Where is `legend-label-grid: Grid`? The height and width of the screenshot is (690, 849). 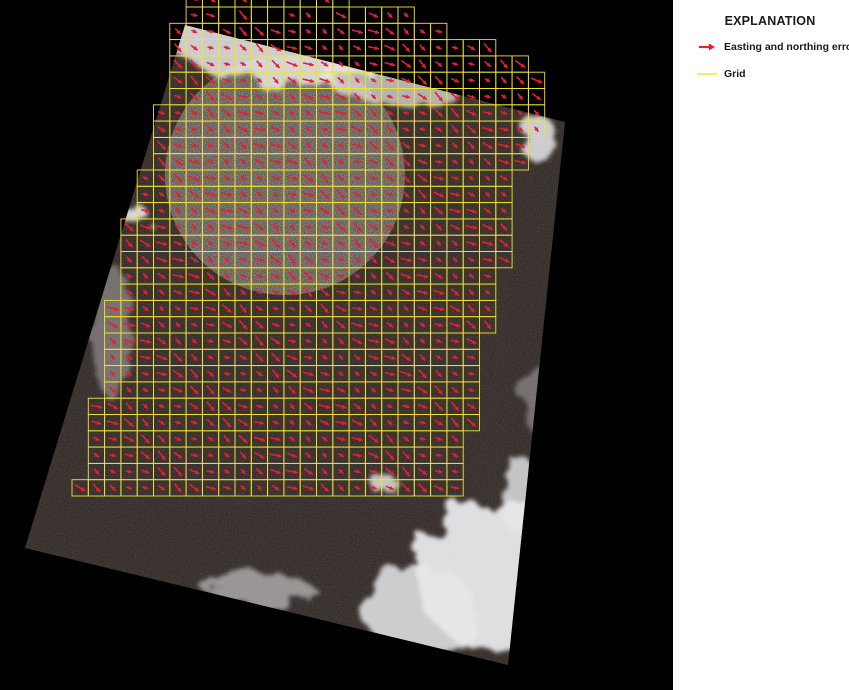 legend-label-grid: Grid is located at coordinates (735, 74).